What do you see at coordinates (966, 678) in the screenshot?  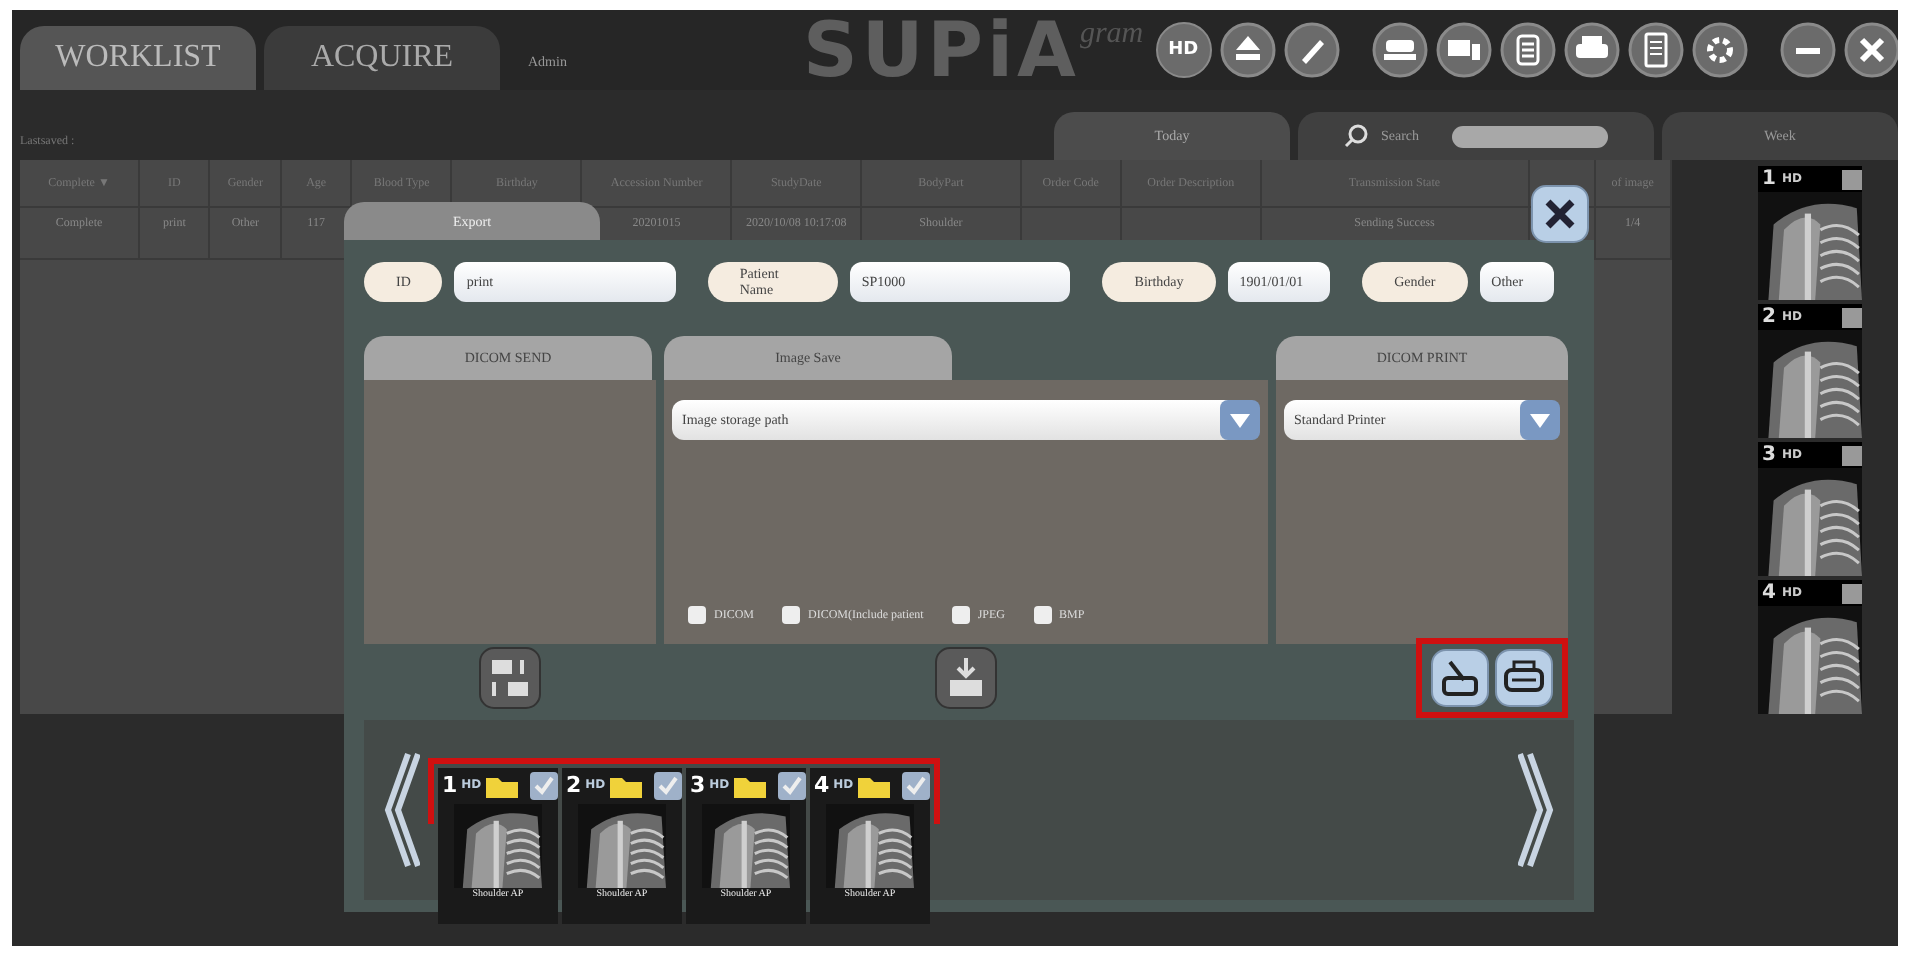 I see `download-icon` at bounding box center [966, 678].